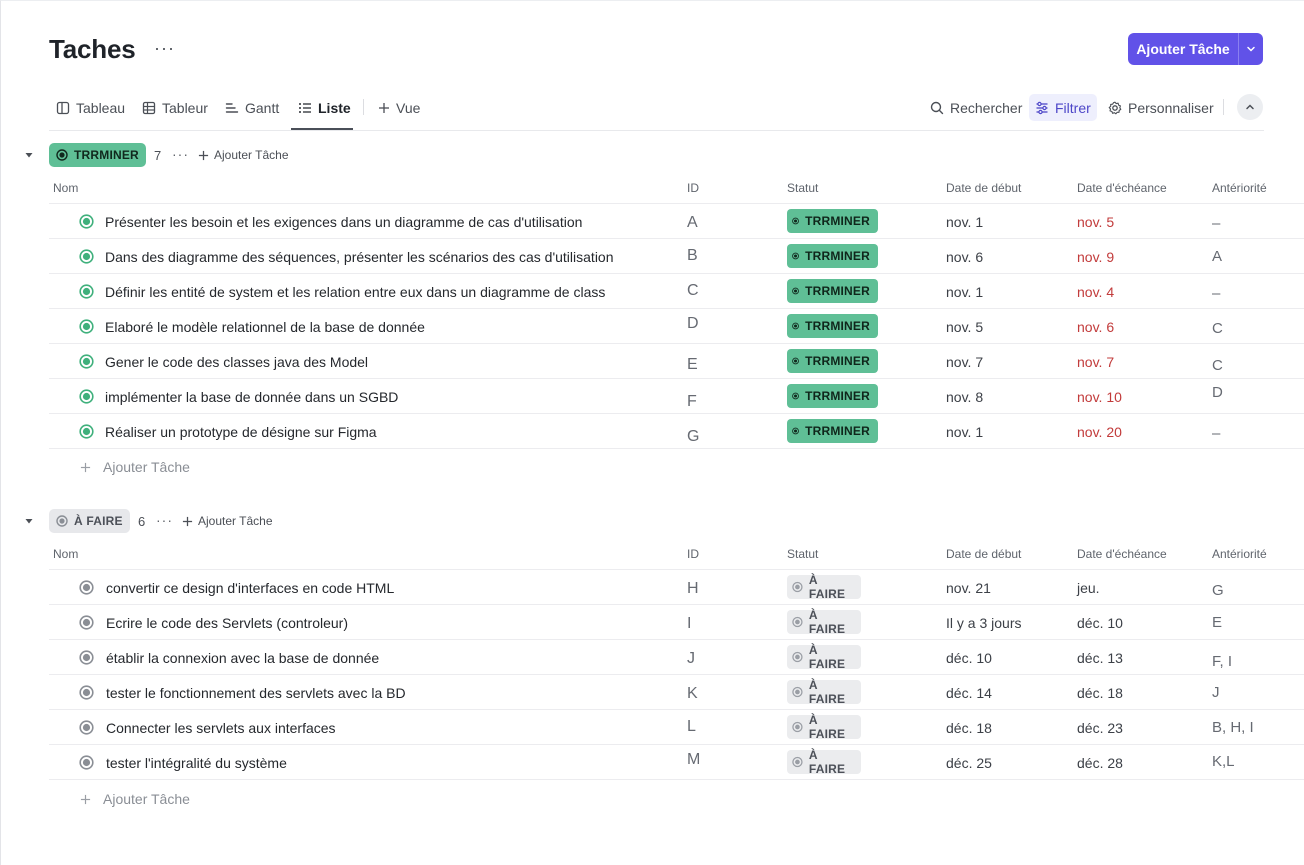 The image size is (1304, 865). I want to click on tab-gantt: Gantt, so click(252, 108).